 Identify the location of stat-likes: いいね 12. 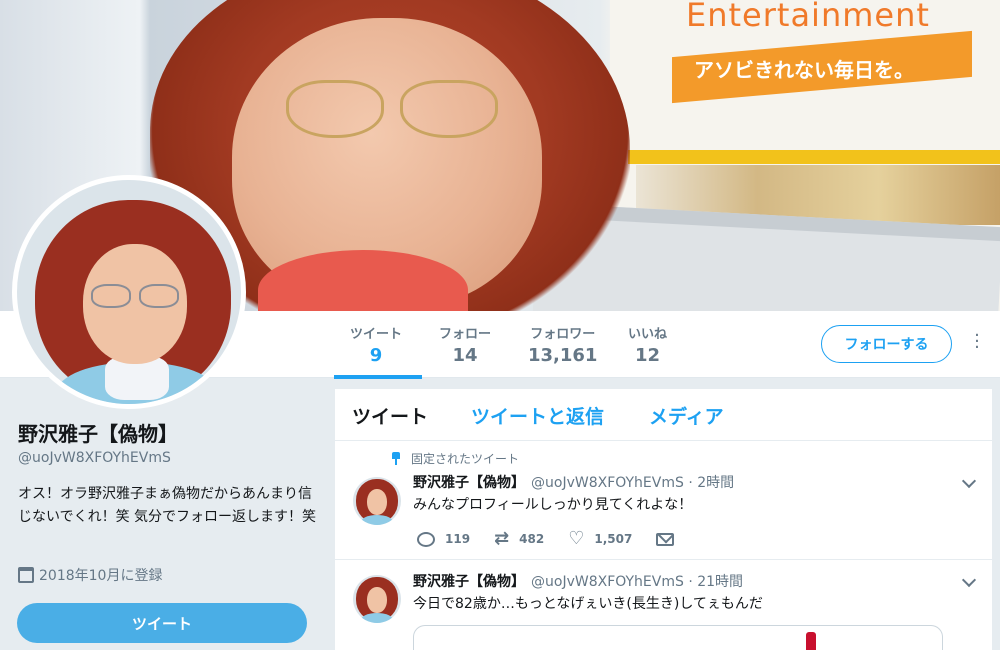
(647, 344).